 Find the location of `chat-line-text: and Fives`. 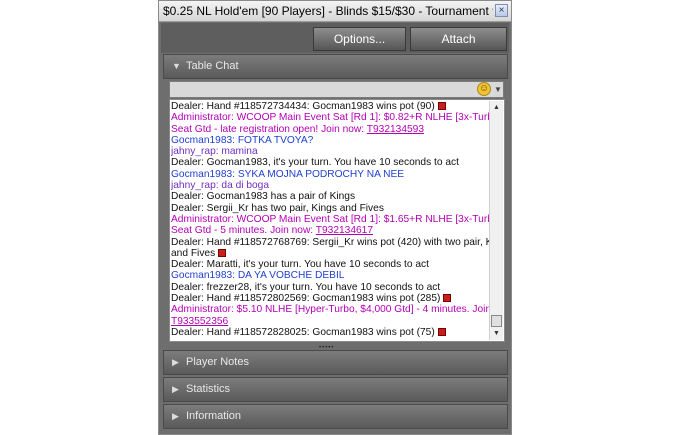

chat-line-text: and Fives is located at coordinates (193, 253).